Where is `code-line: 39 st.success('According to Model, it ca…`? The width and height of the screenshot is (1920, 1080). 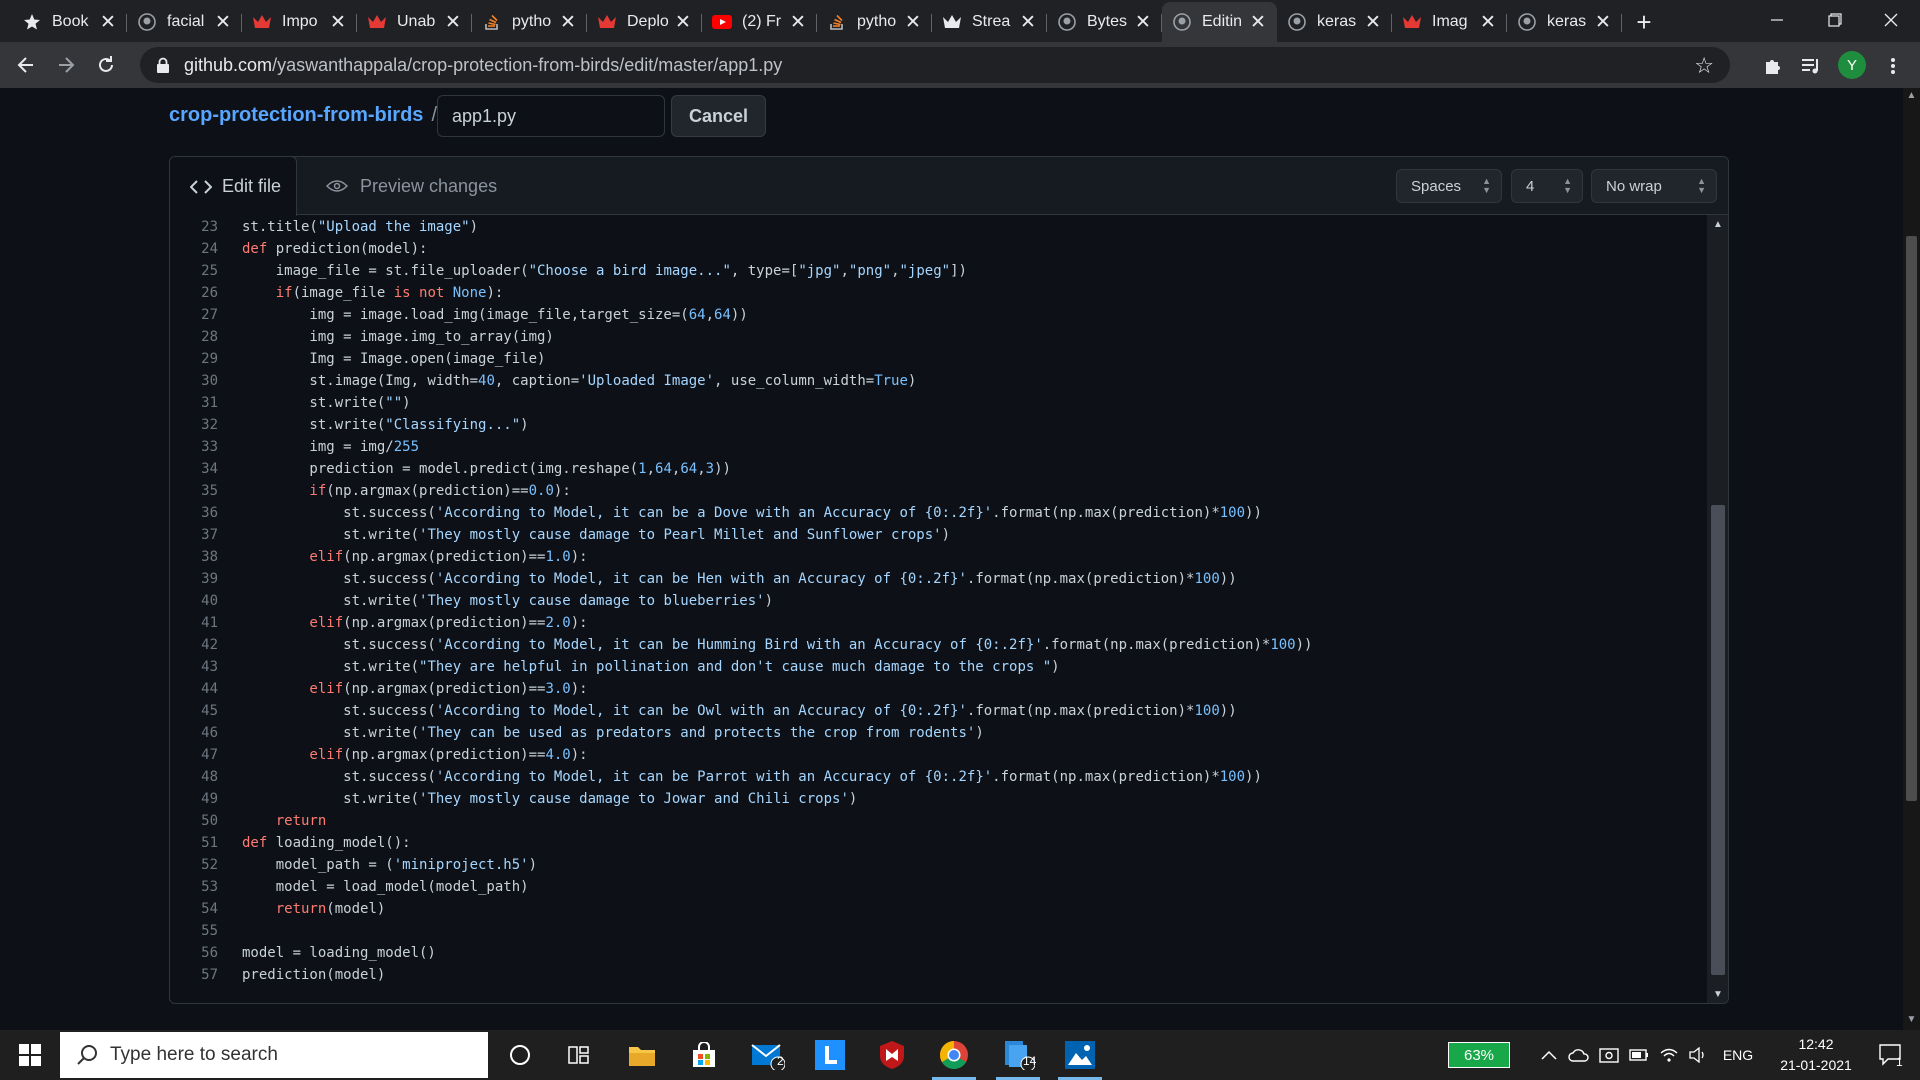 code-line: 39 st.success('According to Model, it ca… is located at coordinates (938, 579).